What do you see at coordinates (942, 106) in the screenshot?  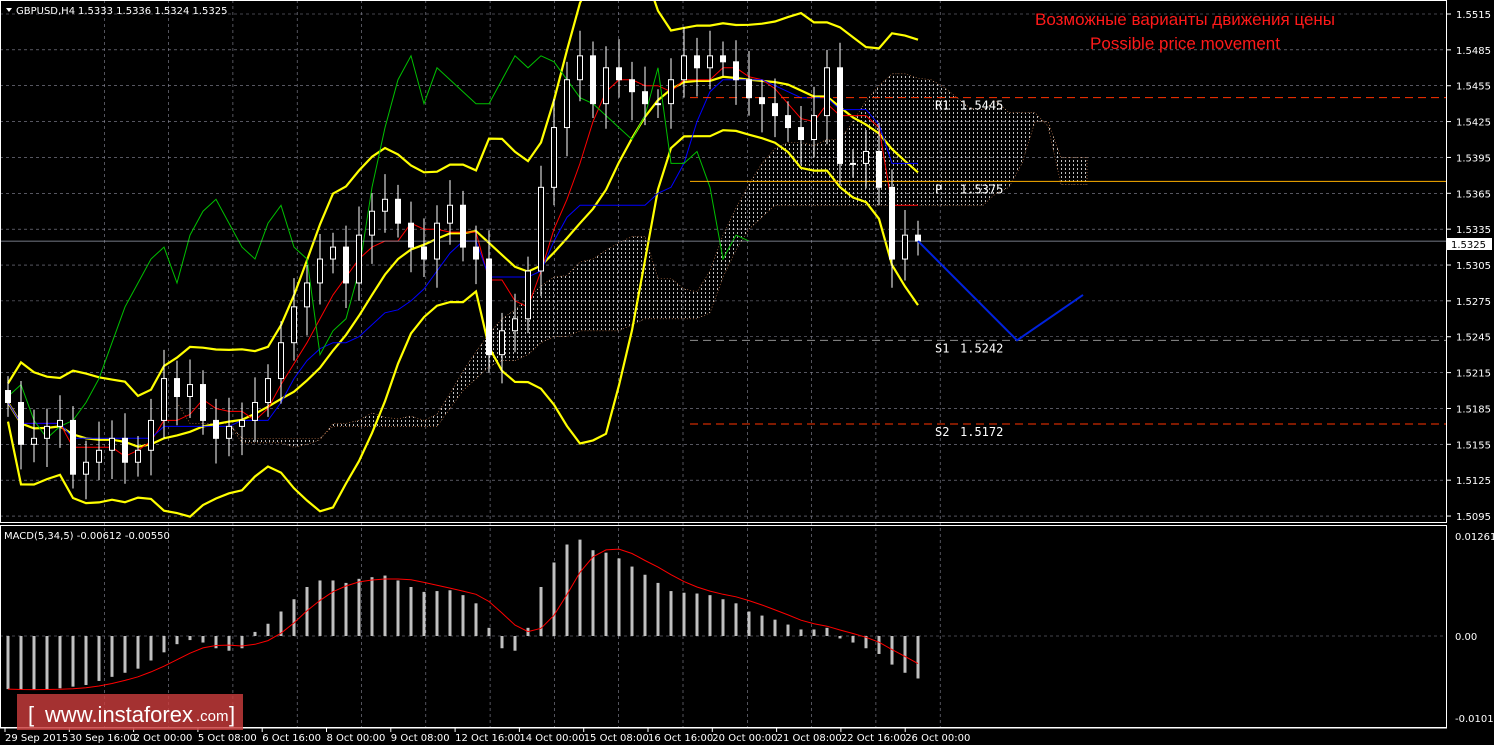 I see `level-label-r1: R1` at bounding box center [942, 106].